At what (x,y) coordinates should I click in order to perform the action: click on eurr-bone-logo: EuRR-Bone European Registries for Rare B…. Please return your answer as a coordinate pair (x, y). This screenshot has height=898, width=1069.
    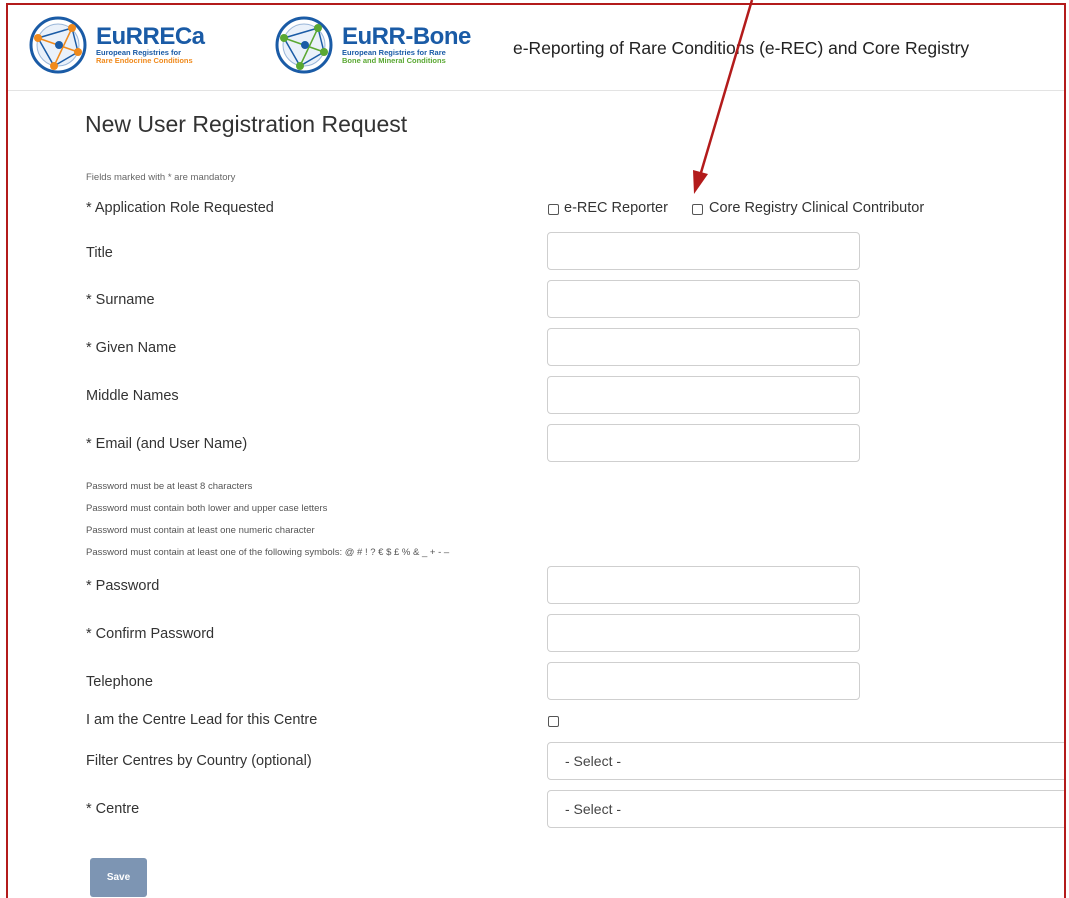
    Looking at the image, I should click on (370, 45).